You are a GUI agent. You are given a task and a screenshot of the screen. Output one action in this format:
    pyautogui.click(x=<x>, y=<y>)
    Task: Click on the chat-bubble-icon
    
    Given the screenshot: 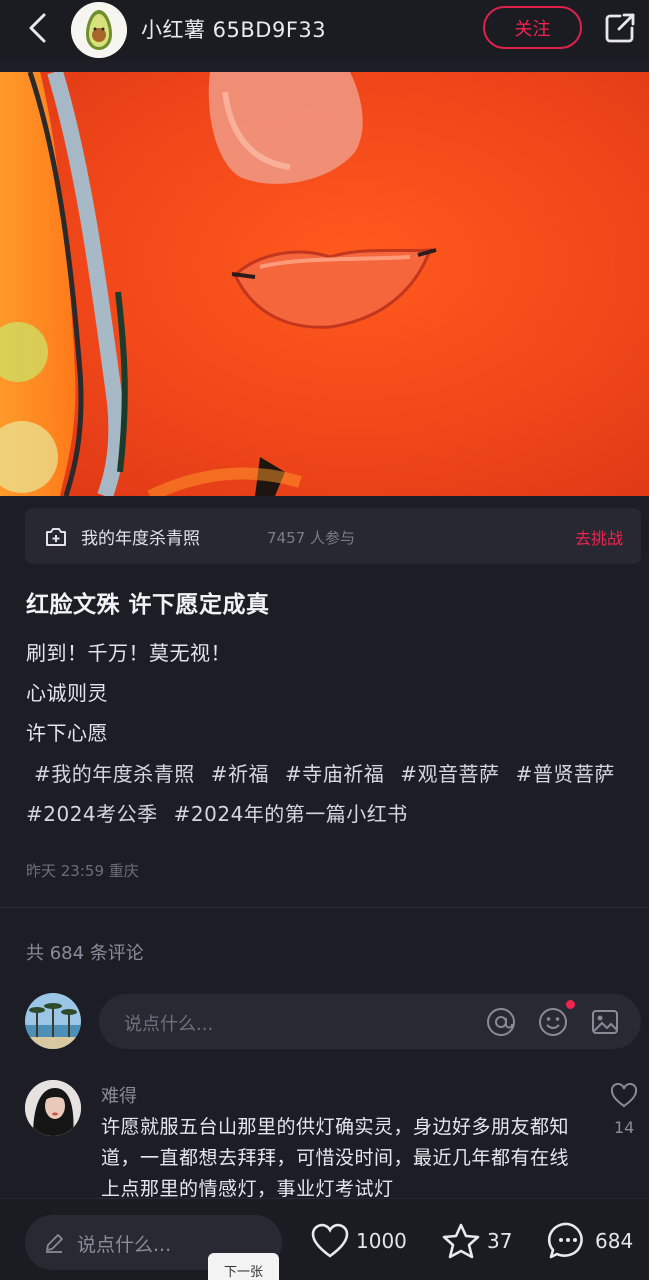 What is the action you would take?
    pyautogui.click(x=565, y=1240)
    